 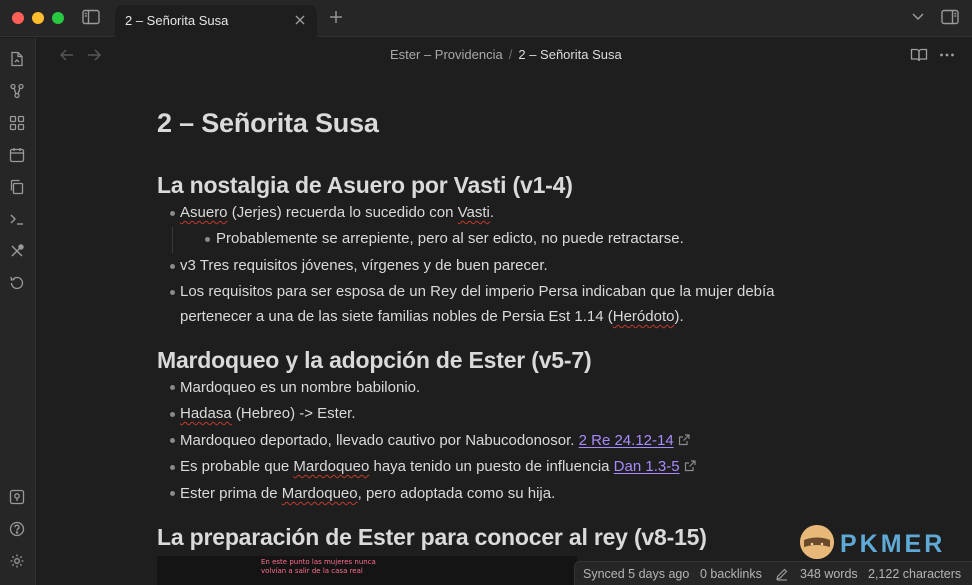 What do you see at coordinates (636, 574) in the screenshot?
I see `sync-status: Synced 5 days ago` at bounding box center [636, 574].